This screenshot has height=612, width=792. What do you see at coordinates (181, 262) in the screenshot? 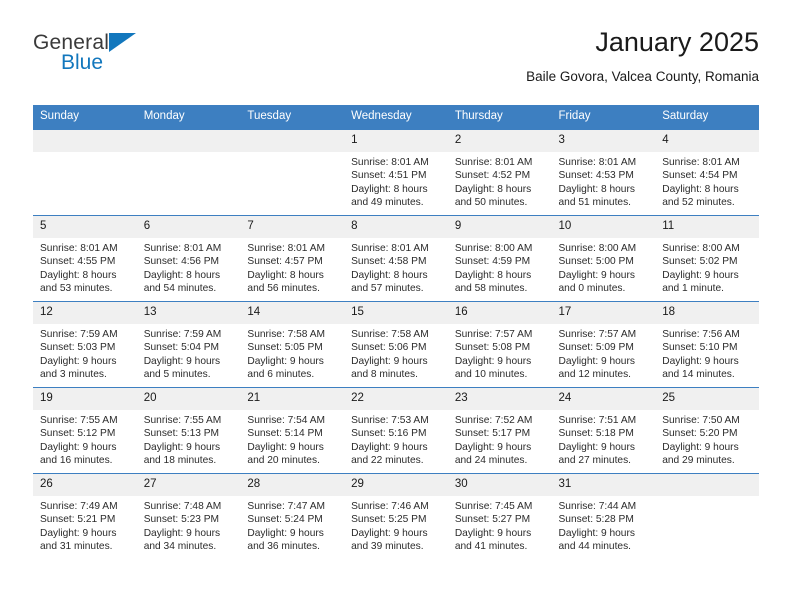
I see `sunset-text: Sunset: 4:56 PM` at bounding box center [181, 262].